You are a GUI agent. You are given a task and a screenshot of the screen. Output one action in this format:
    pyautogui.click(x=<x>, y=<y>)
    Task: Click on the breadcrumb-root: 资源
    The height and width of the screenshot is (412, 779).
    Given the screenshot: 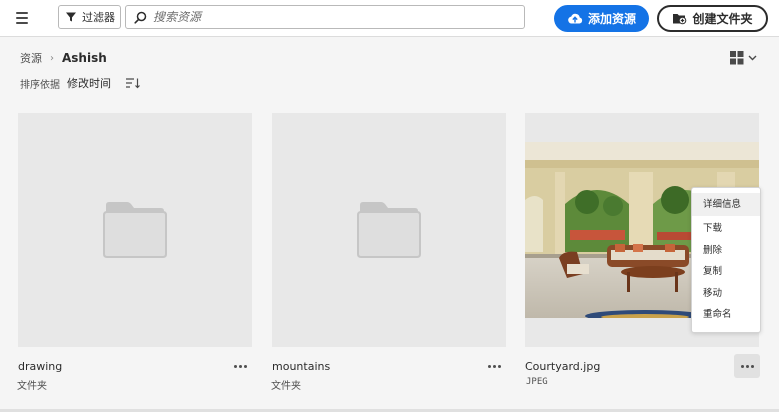 What is the action you would take?
    pyautogui.click(x=31, y=58)
    